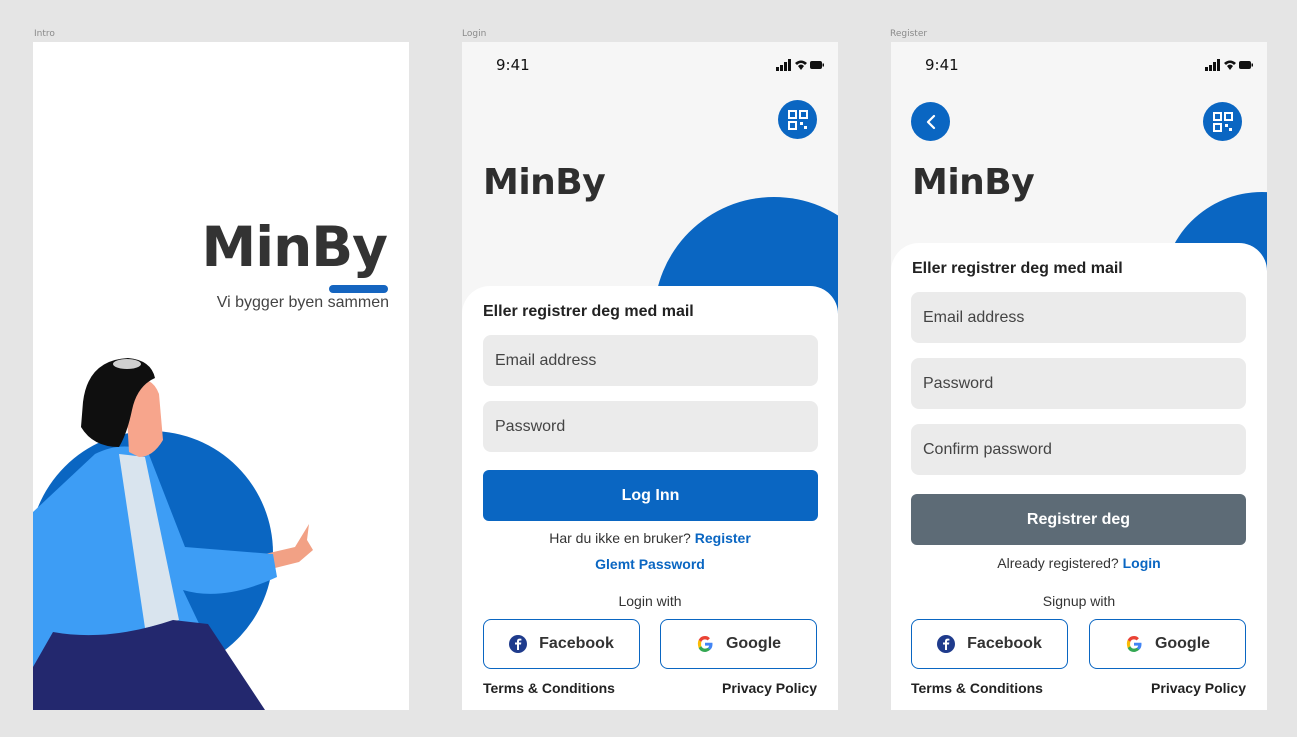 The image size is (1297, 737). I want to click on frame-label-register: Register, so click(909, 34).